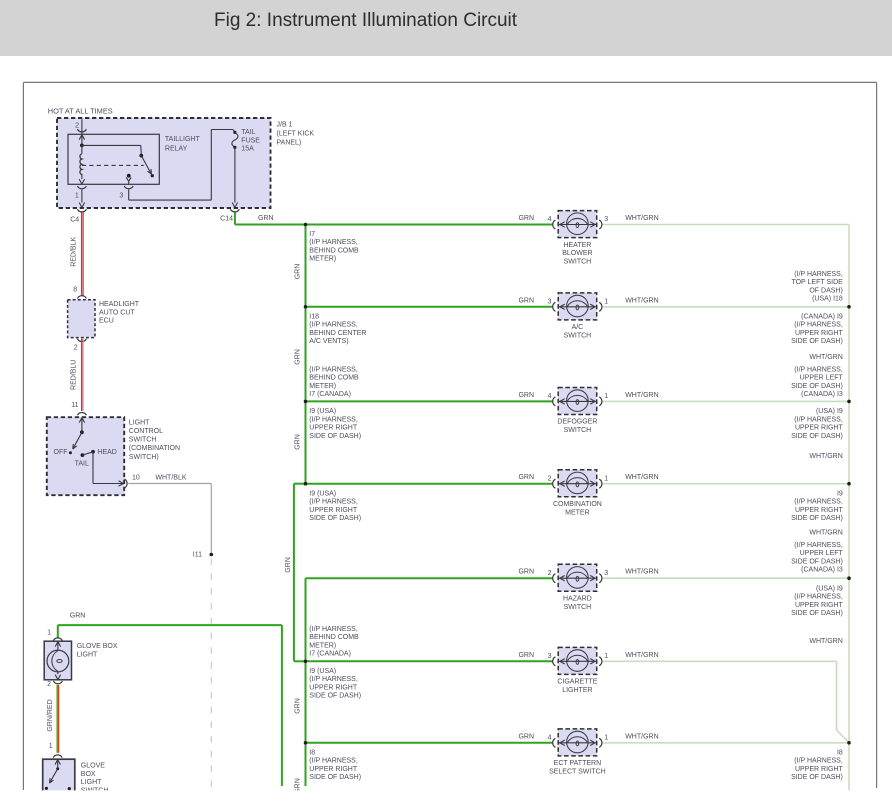 The width and height of the screenshot is (892, 808). Describe the element at coordinates (248, 132) in the screenshot. I see `svg-text: TAIL` at that location.